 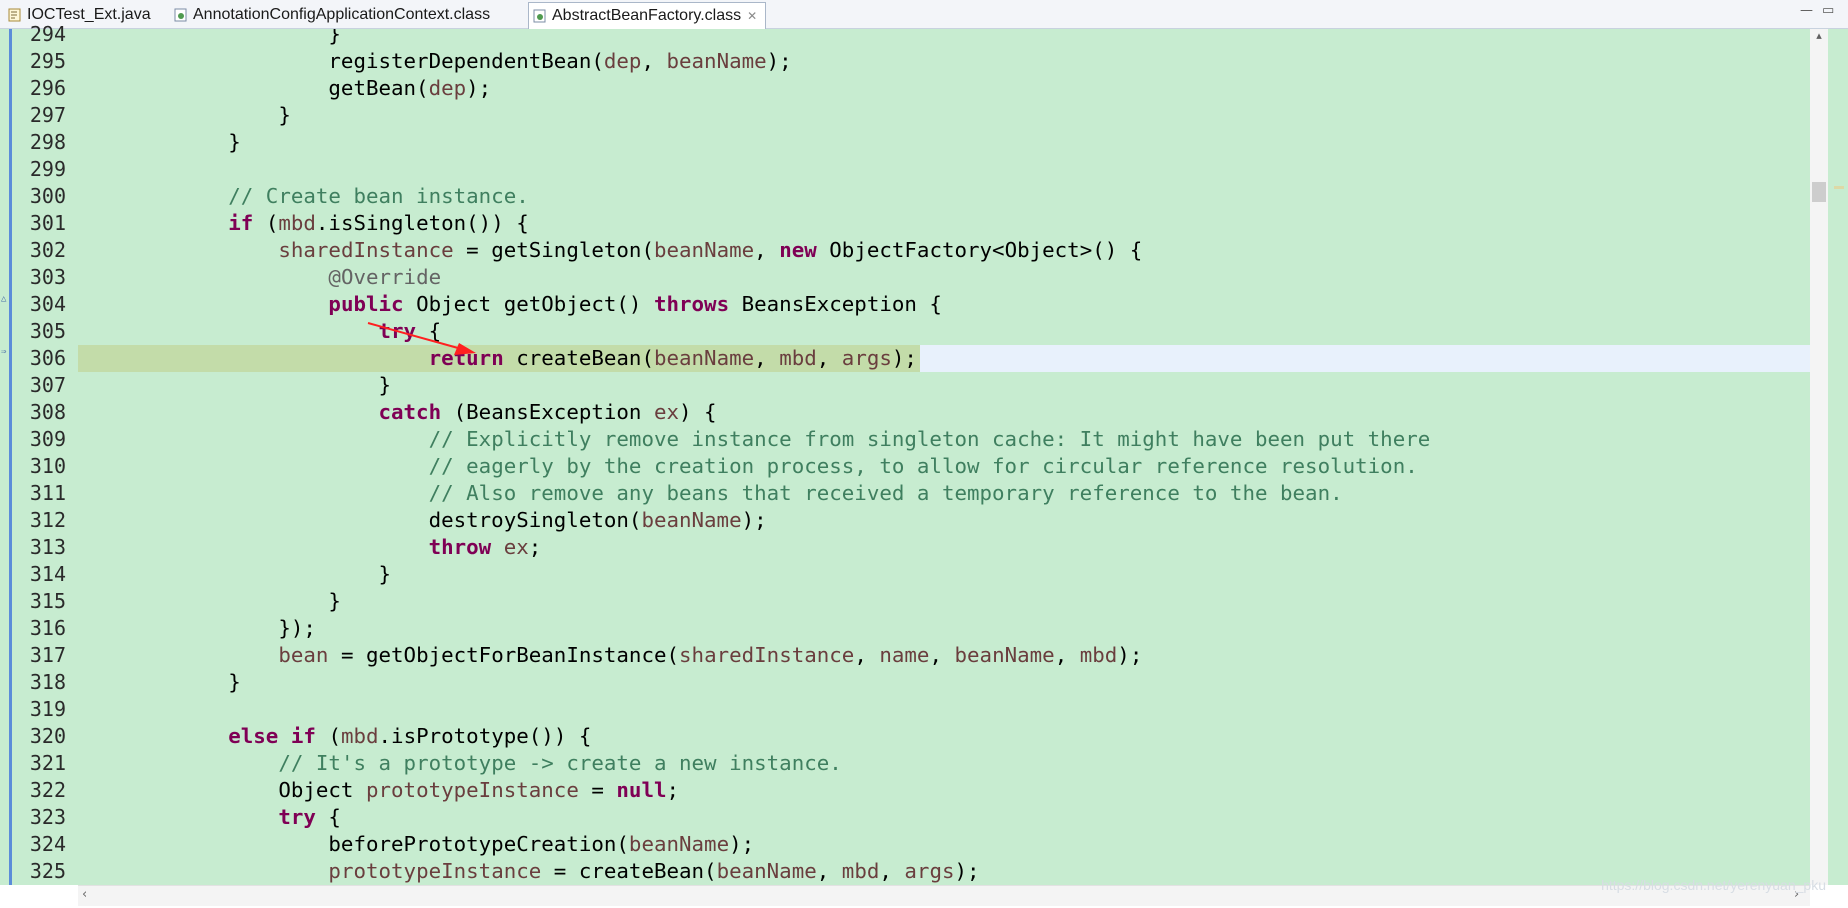 What do you see at coordinates (752, 16) in the screenshot?
I see `close-icon: ✕` at bounding box center [752, 16].